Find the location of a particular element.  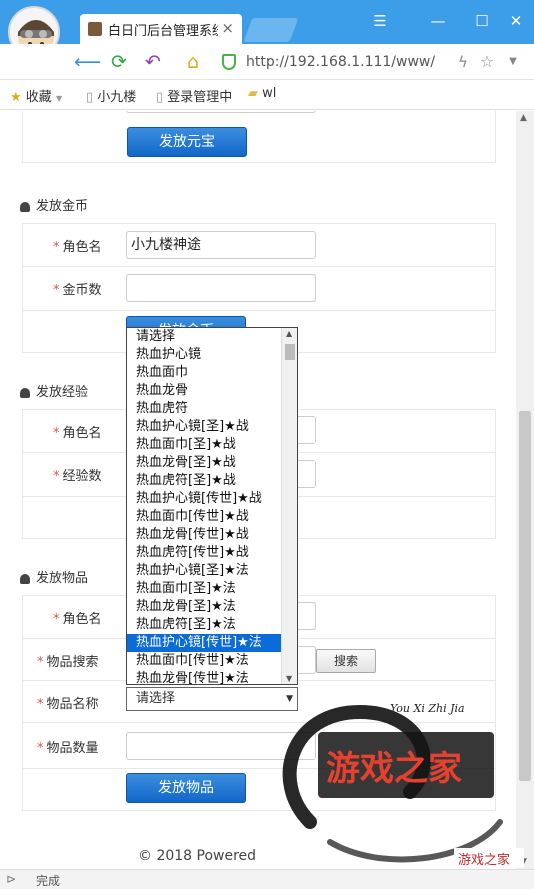

bookmarks-bar: ★ 收藏 ▼ ▯ 小九楼 ▯ 登录管理中 ▰ wl is located at coordinates (267, 95).